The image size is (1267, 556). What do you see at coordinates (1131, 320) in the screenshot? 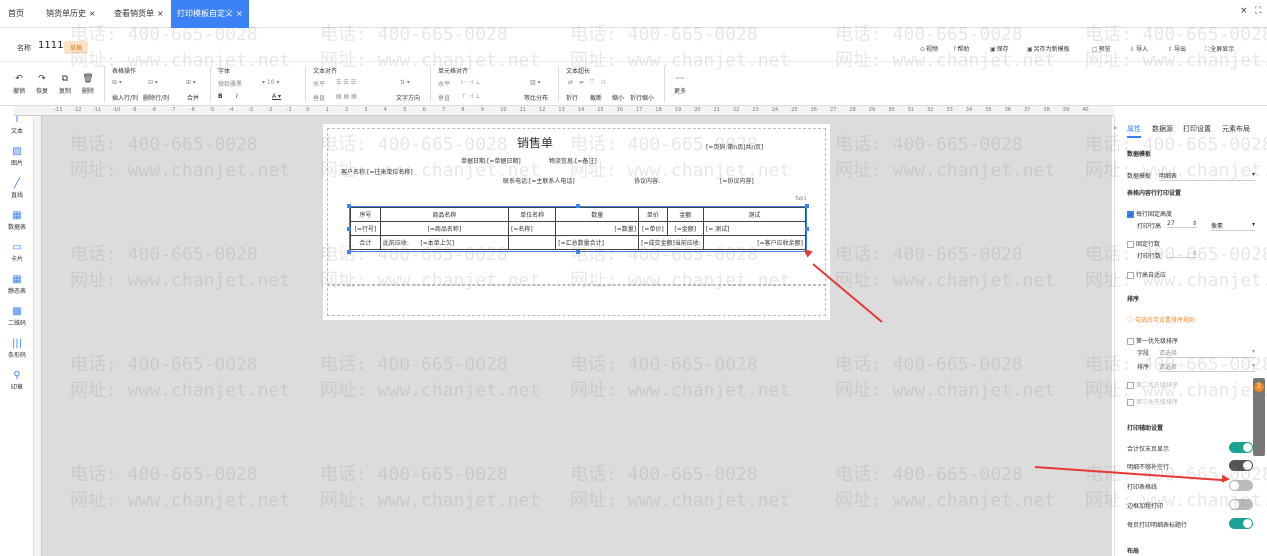
I see `warning-icon: ⓘ` at bounding box center [1131, 320].